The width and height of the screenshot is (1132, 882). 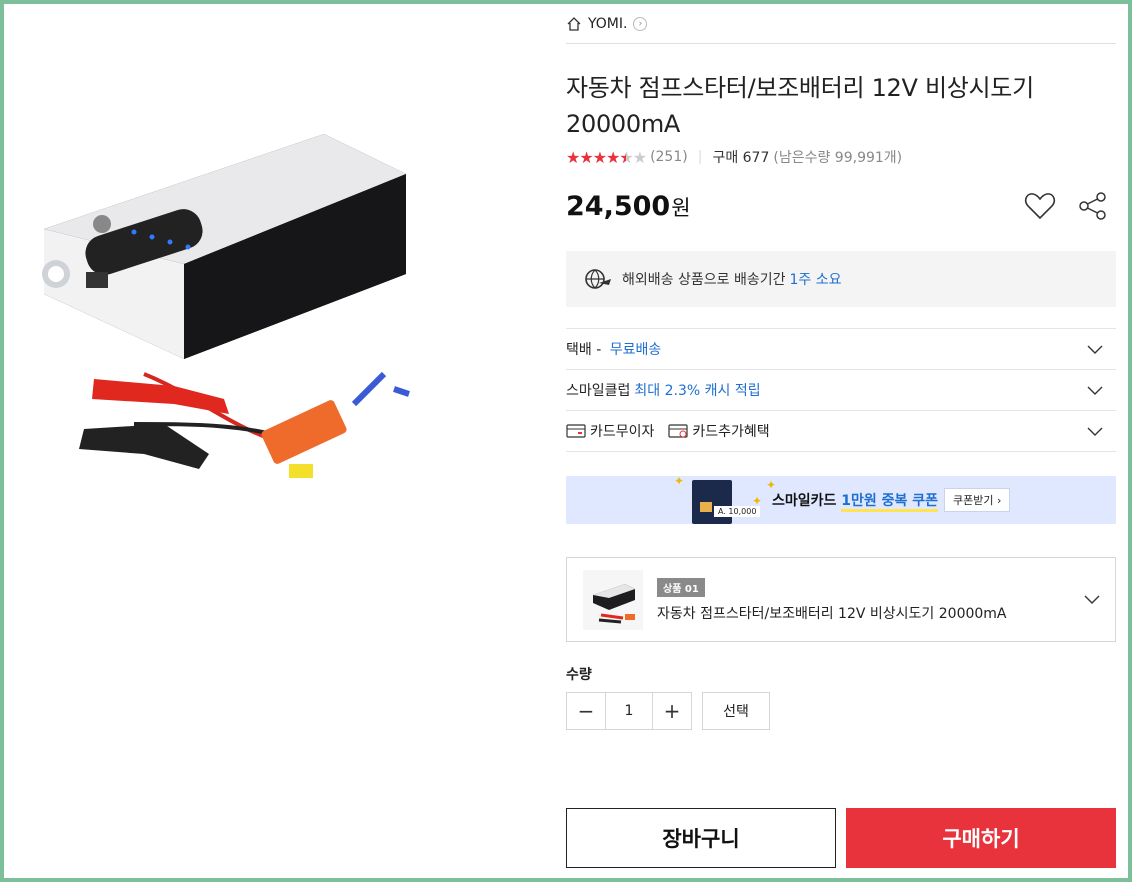 I want to click on delivery-value: 무료배송, so click(x=635, y=350).